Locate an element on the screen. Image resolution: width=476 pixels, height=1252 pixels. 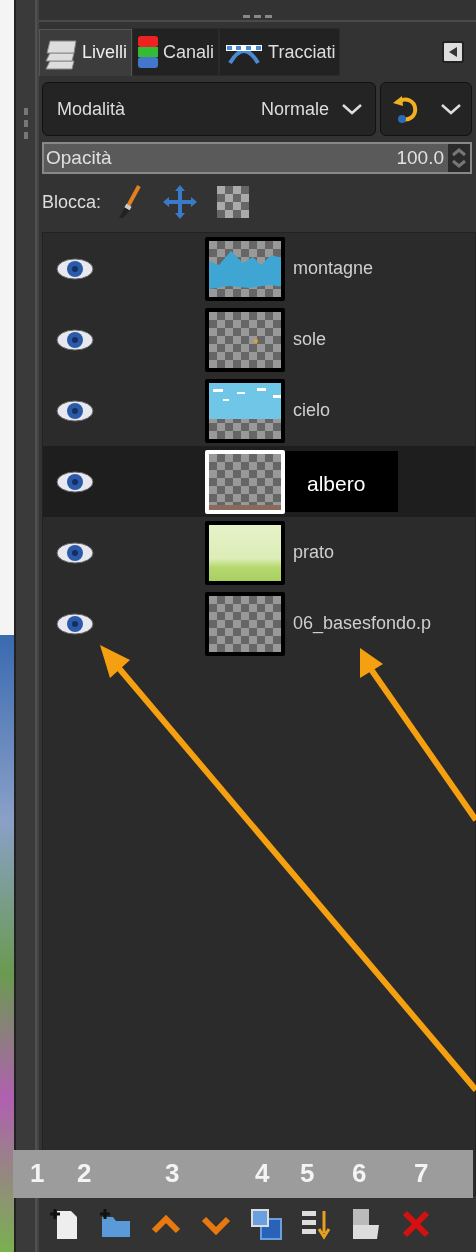
opacity-slider: Opacità 100.0 is located at coordinates (257, 158).